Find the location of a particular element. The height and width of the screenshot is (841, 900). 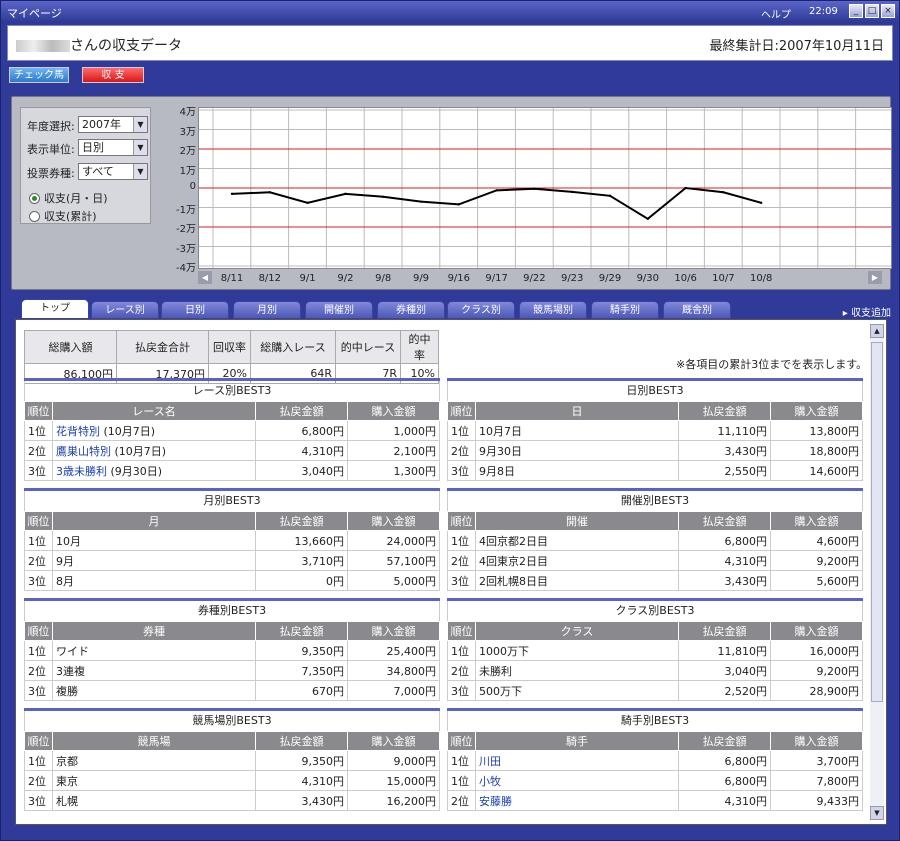

tab-3: 月別 is located at coordinates (267, 310).